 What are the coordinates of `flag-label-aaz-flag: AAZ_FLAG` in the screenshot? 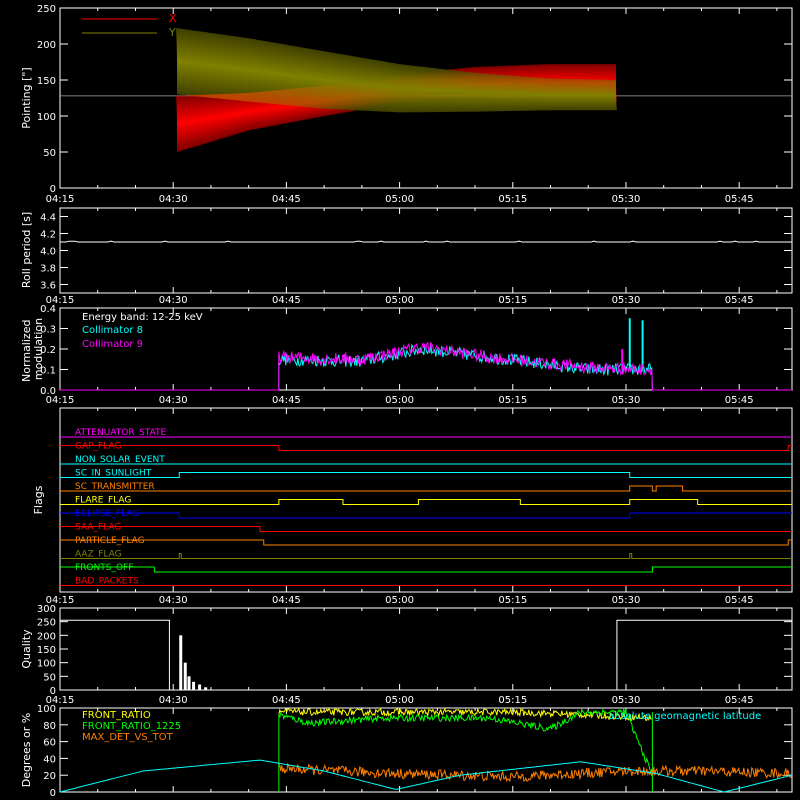 It's located at (98, 555).